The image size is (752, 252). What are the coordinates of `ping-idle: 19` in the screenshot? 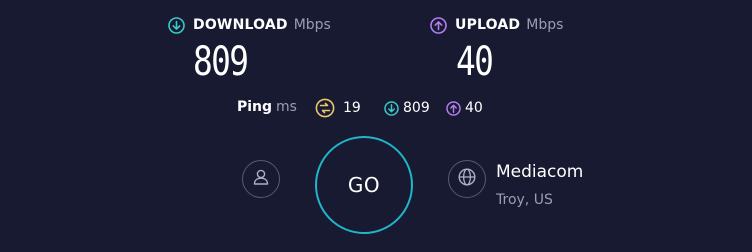 It's located at (338, 108).